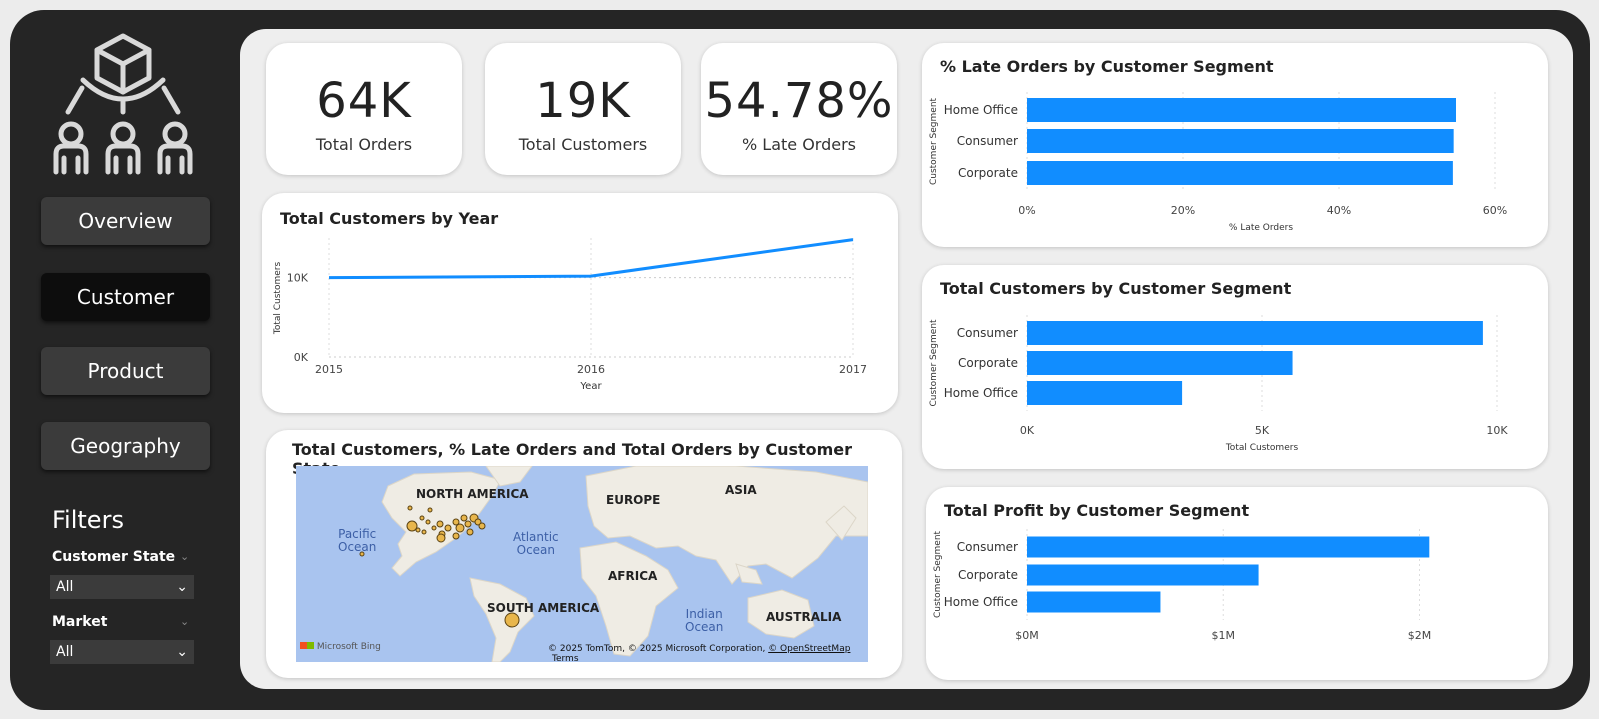 The image size is (1599, 719). What do you see at coordinates (278, 299) in the screenshot?
I see `y-axis-title: Total Customers` at bounding box center [278, 299].